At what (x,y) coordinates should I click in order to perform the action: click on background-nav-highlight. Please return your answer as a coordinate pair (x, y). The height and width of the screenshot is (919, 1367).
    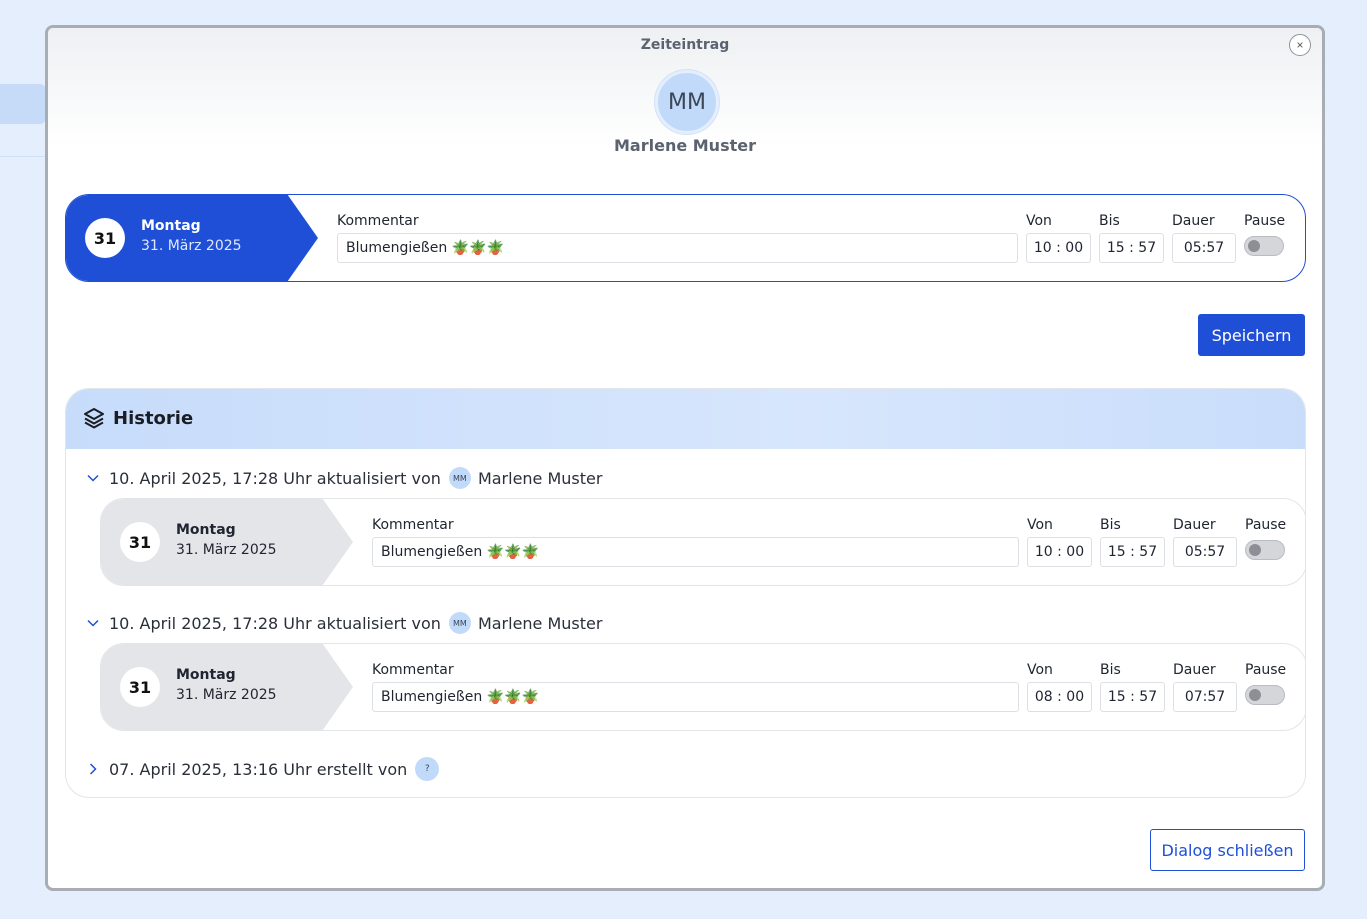
    Looking at the image, I should click on (23, 104).